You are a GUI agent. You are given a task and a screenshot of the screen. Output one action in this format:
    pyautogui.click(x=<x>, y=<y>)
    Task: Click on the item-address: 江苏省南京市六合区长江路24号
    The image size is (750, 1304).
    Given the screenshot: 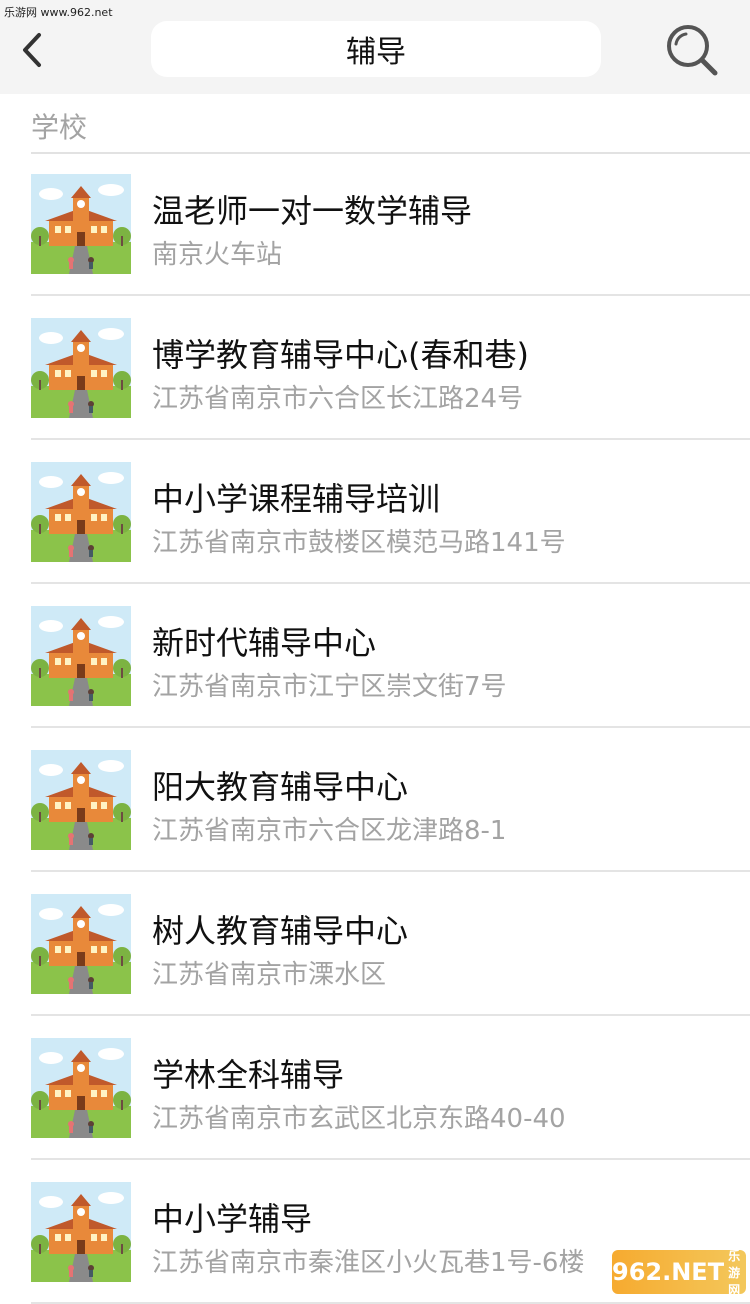 What is the action you would take?
    pyautogui.click(x=338, y=399)
    